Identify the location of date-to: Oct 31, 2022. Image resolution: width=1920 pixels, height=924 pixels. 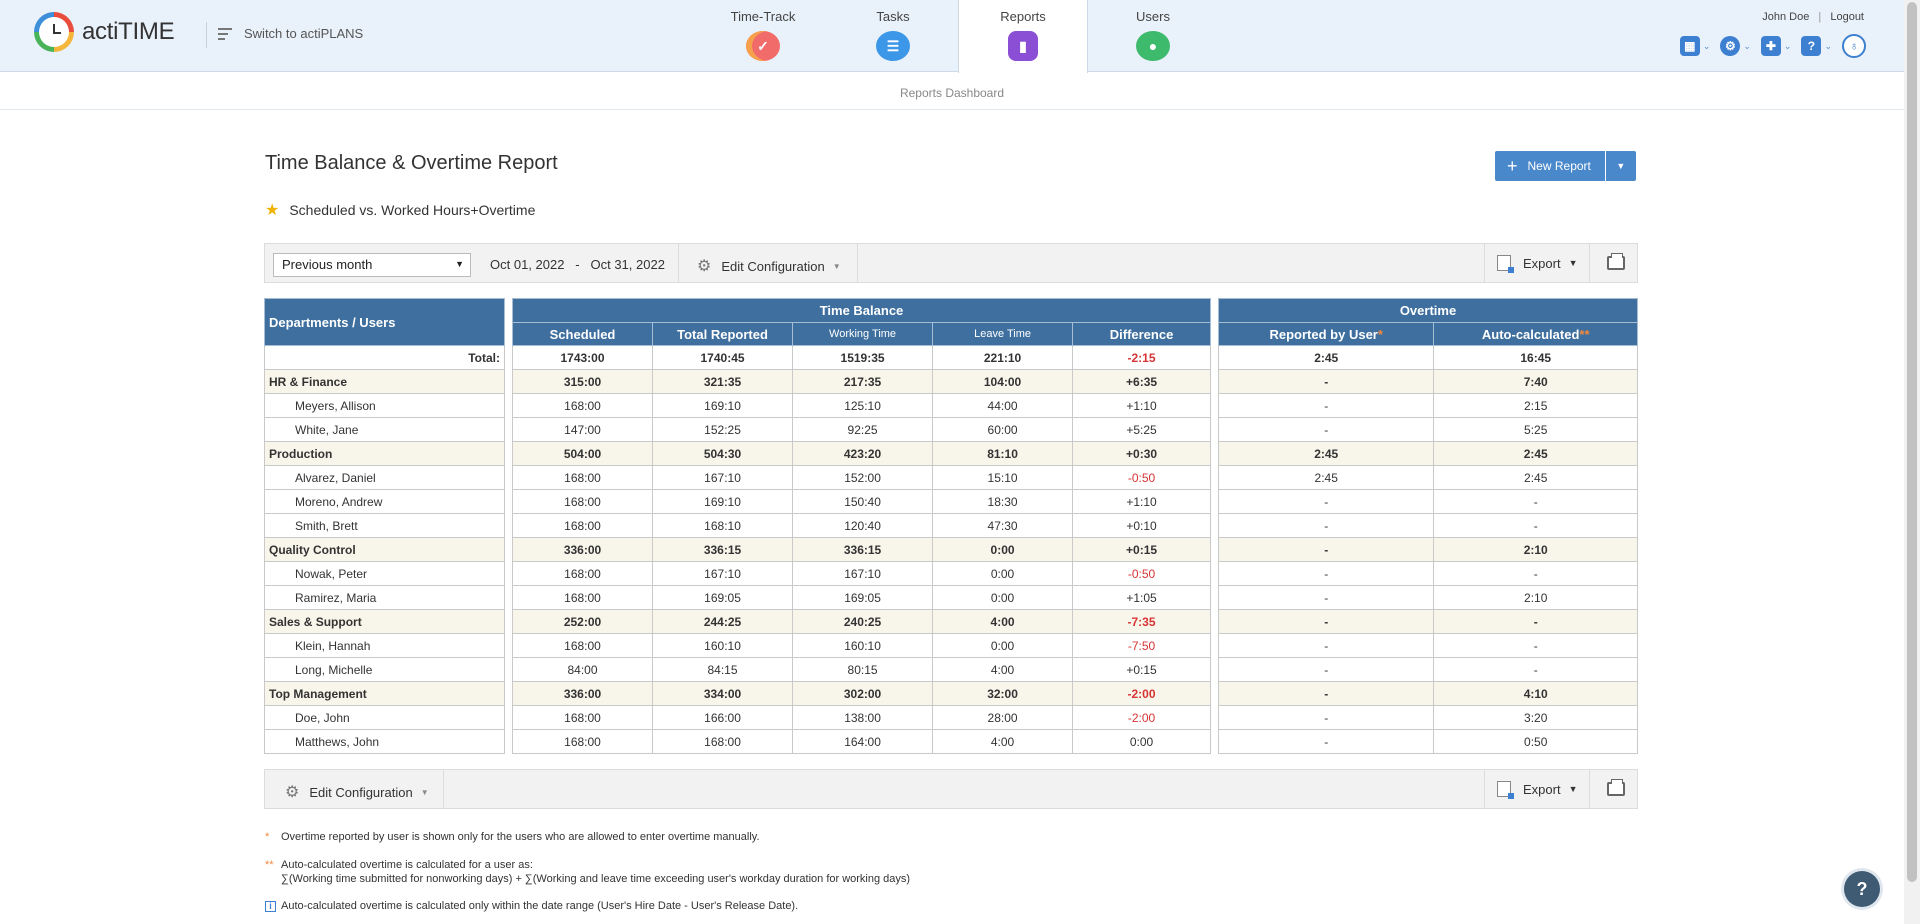
(627, 264).